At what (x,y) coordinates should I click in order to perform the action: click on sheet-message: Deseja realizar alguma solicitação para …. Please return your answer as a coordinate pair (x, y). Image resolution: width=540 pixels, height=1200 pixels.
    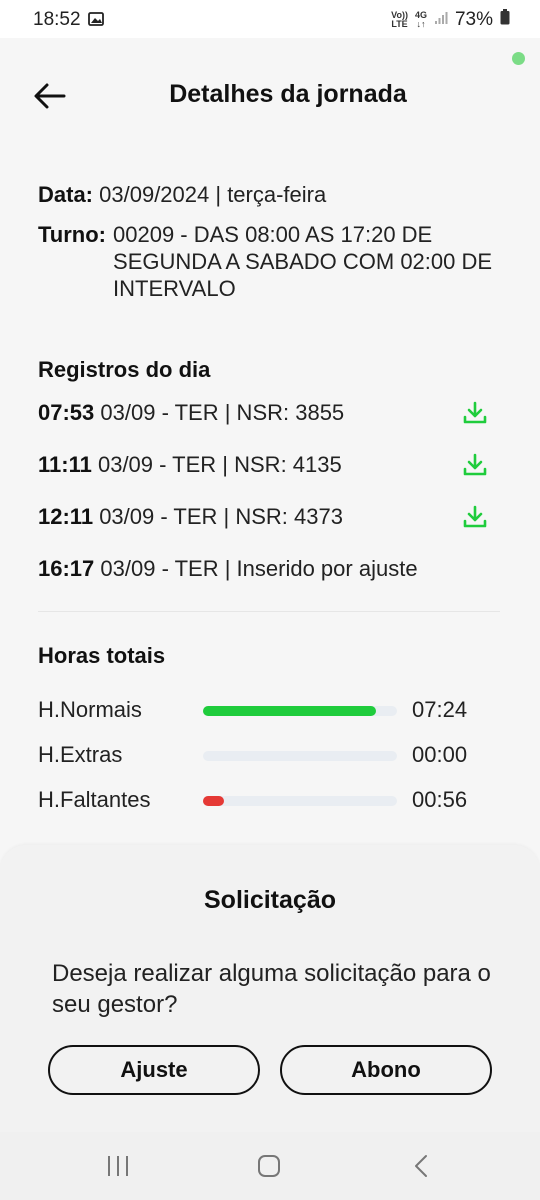
    Looking at the image, I should click on (271, 989).